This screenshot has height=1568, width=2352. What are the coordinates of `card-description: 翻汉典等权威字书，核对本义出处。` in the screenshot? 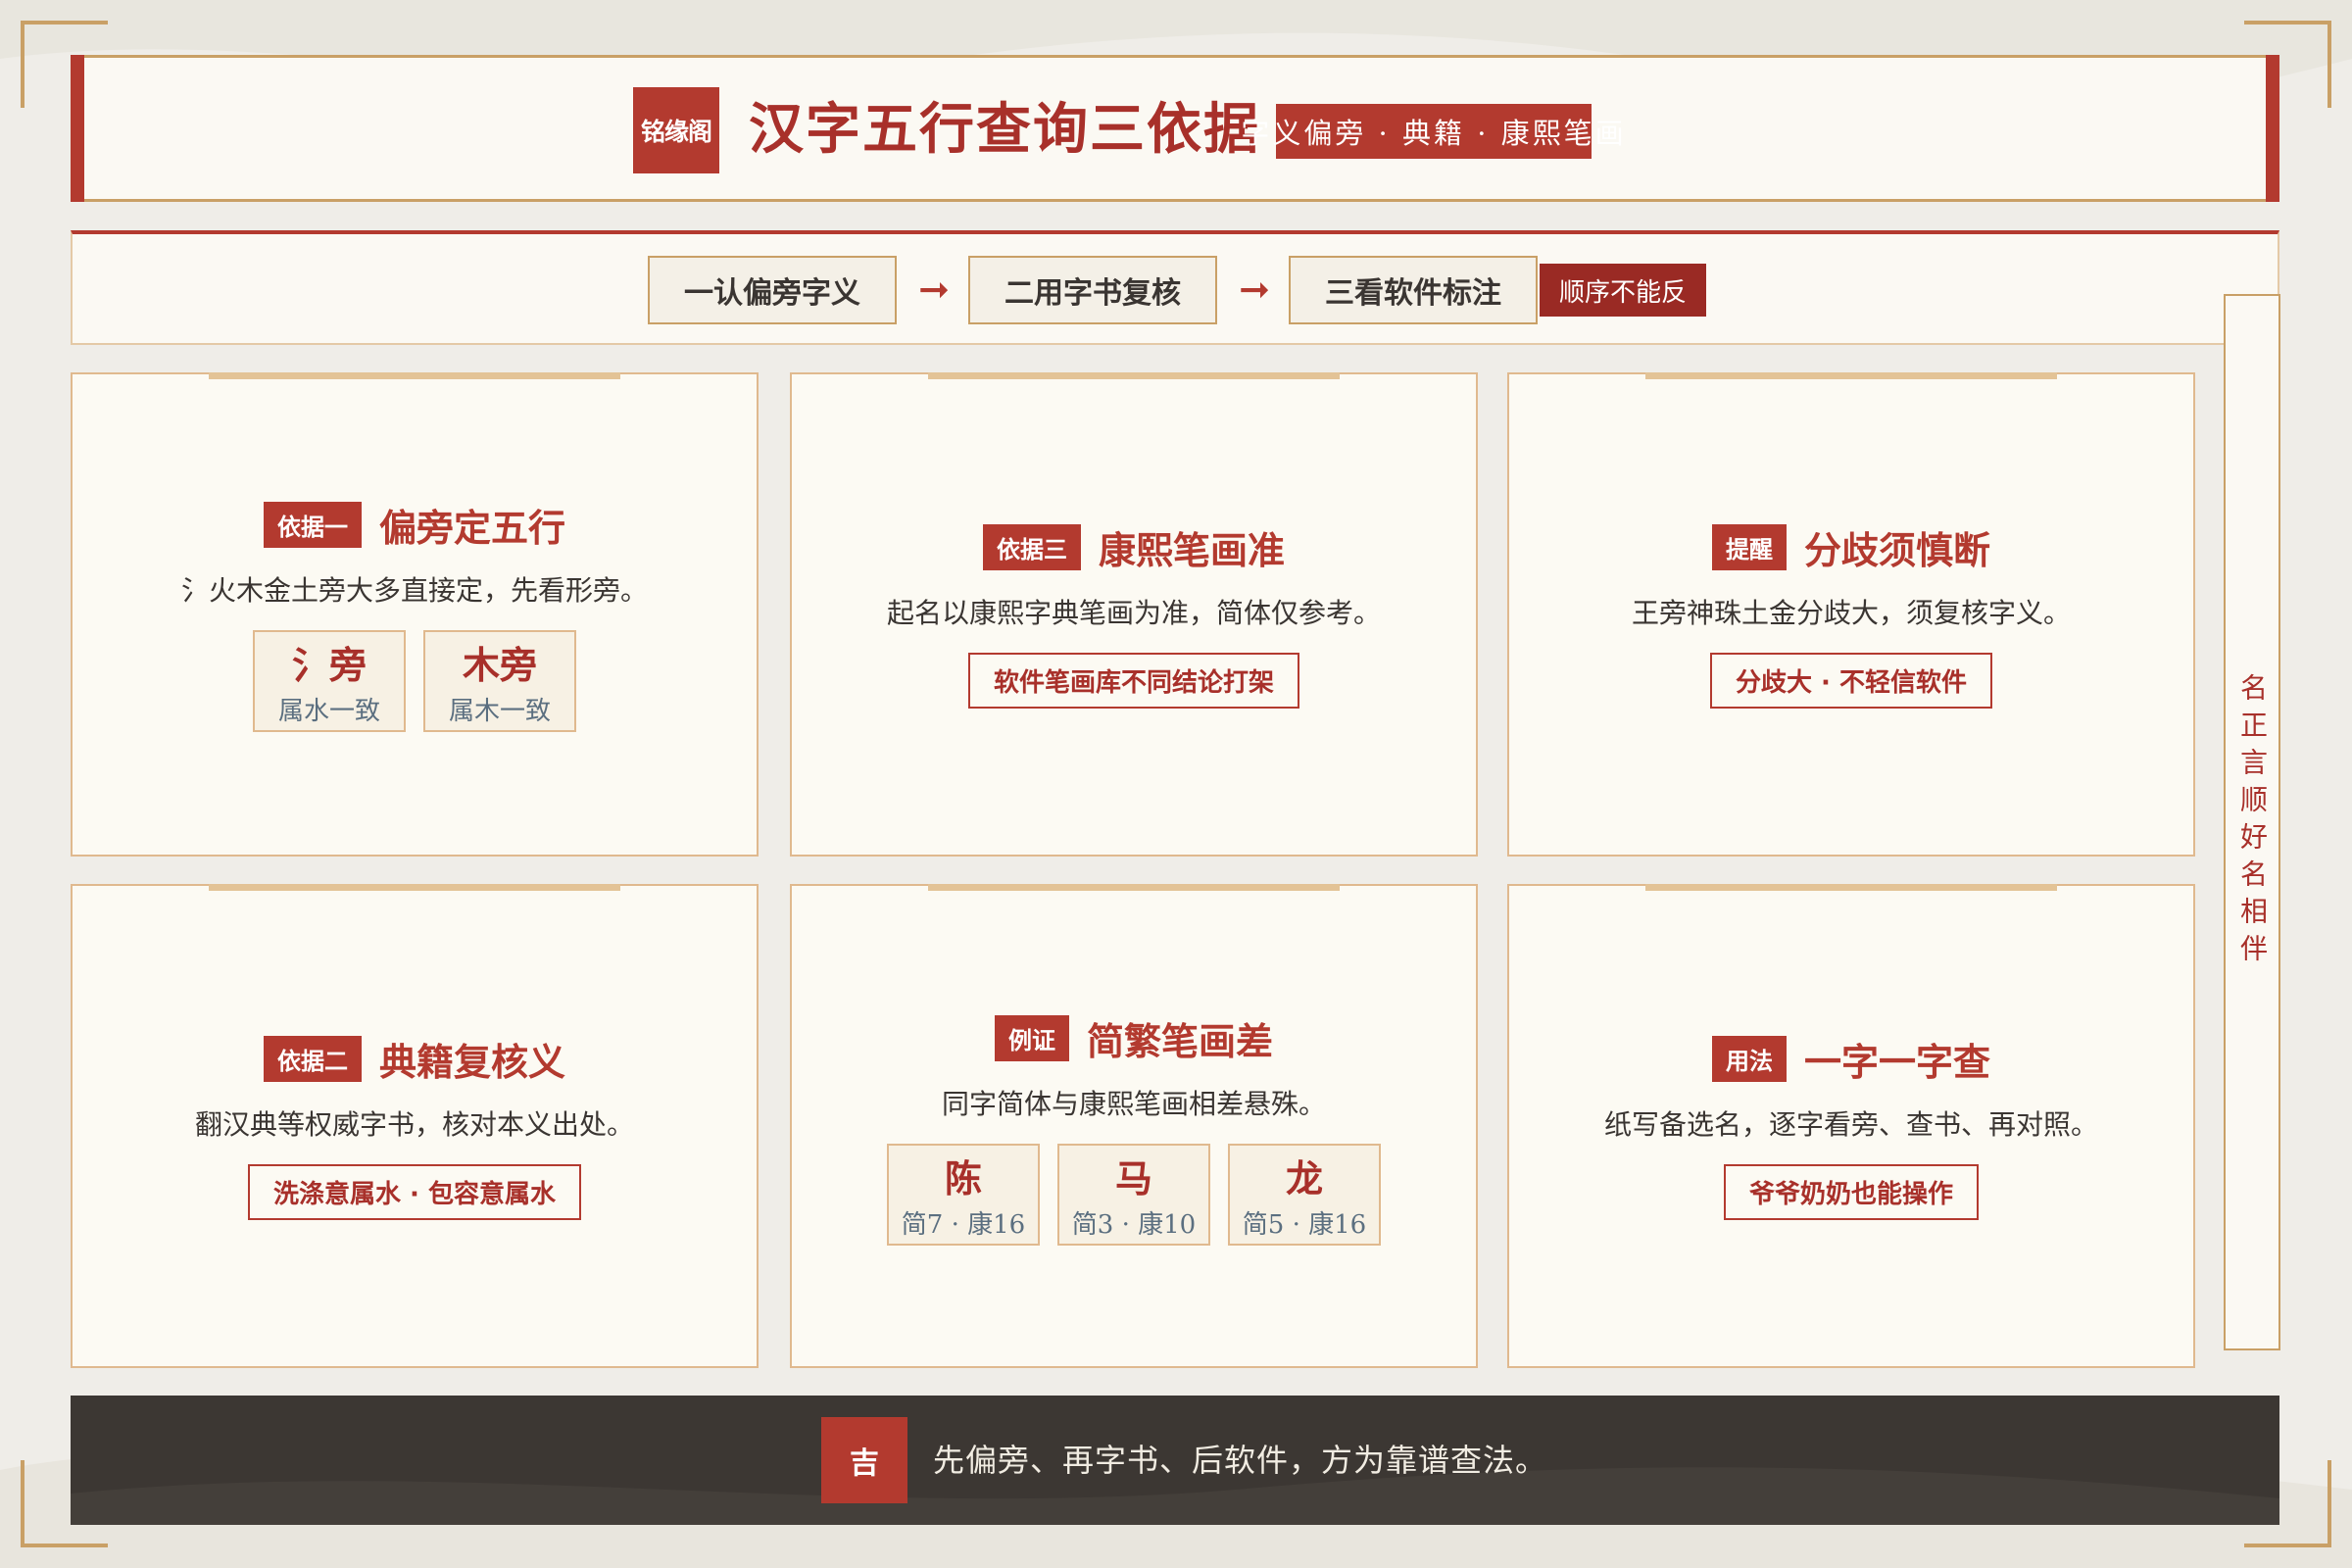 It's located at (414, 1124).